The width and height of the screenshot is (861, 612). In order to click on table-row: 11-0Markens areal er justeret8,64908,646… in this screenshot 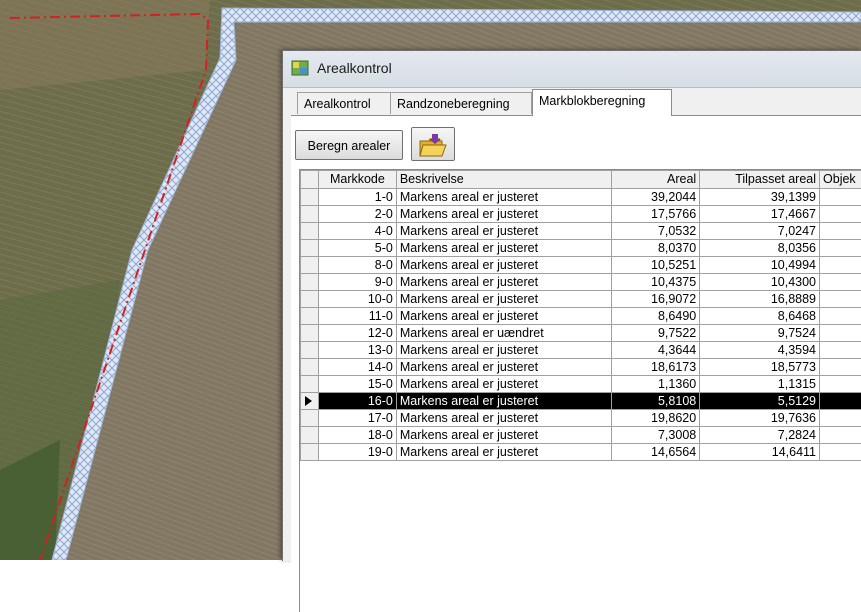, I will do `click(581, 316)`.